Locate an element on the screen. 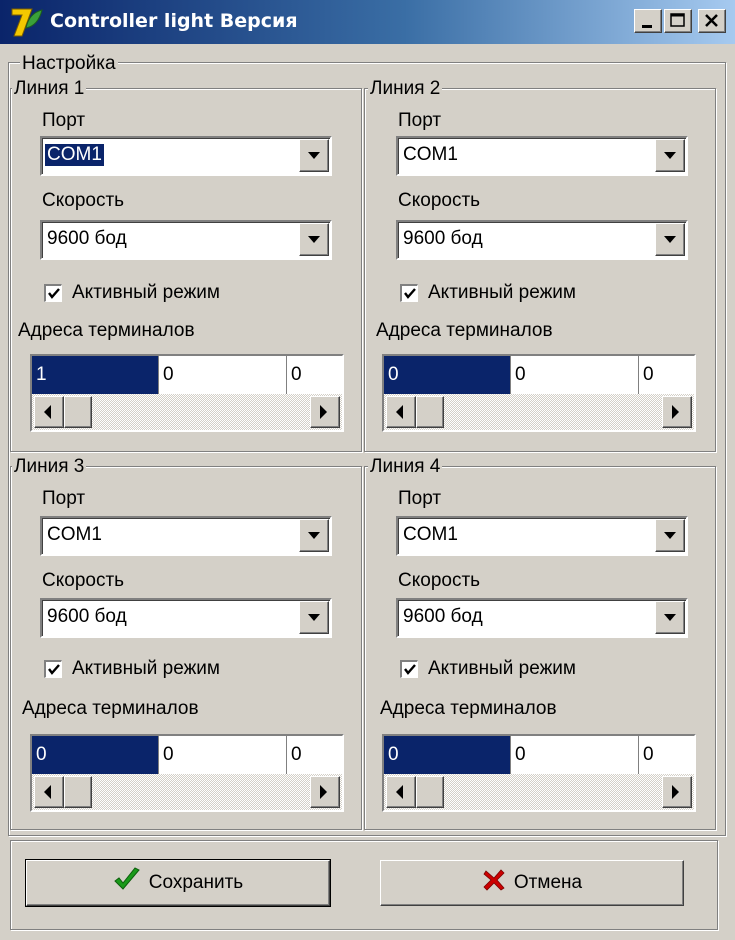 The image size is (735, 940). line-1-port-value: COM1 is located at coordinates (74, 155).